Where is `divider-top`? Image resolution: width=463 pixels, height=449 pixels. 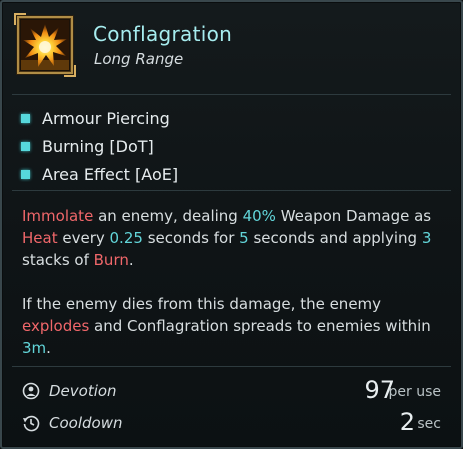 divider-top is located at coordinates (231, 94).